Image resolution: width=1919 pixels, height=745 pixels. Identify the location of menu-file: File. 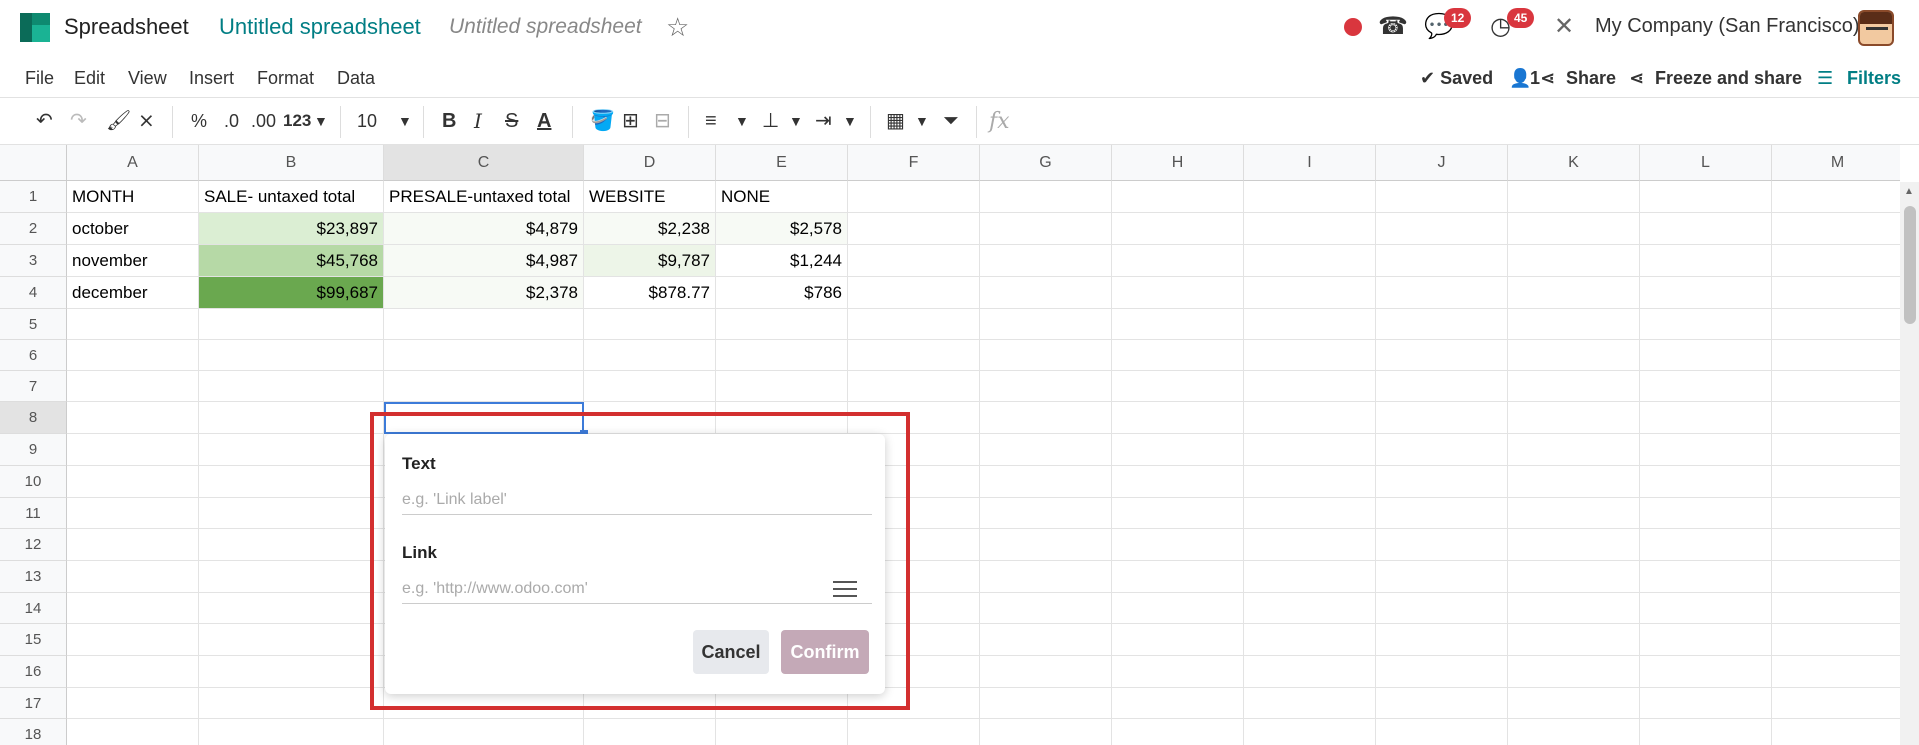
(39, 78).